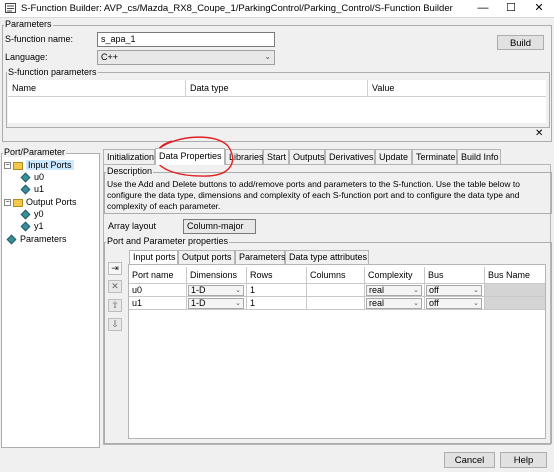  I want to click on tree-item-u1: u1, so click(32, 189).